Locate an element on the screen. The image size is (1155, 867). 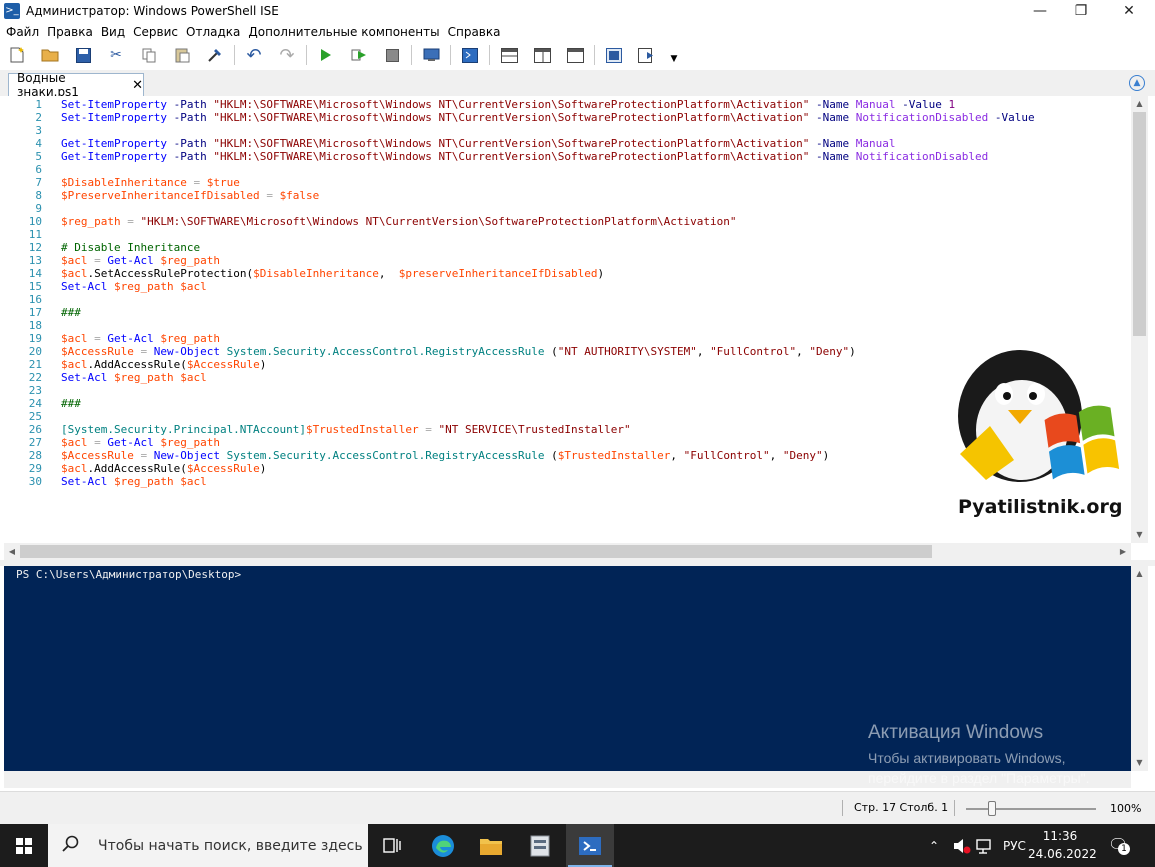
menu-help: Справка is located at coordinates (476, 32).